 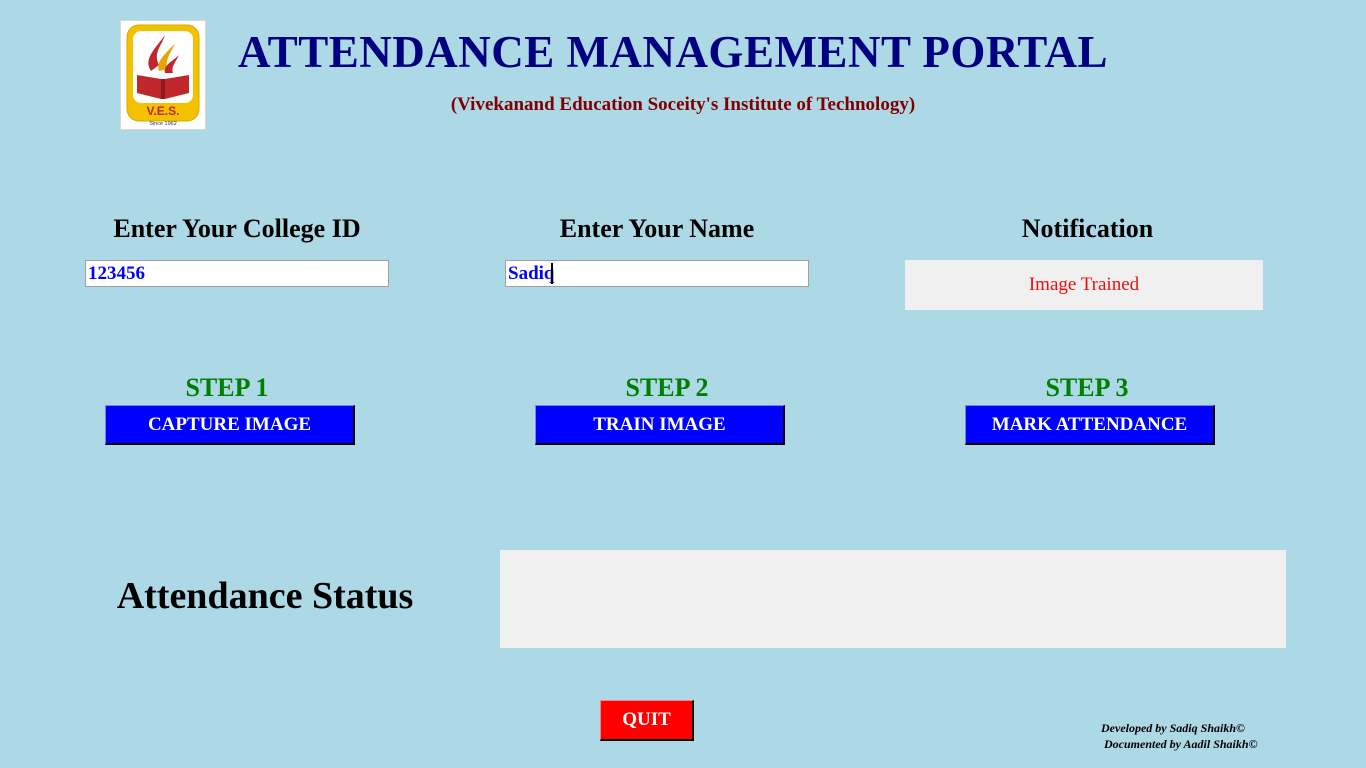 I want to click on notification-label: Notification, so click(x=1087, y=228).